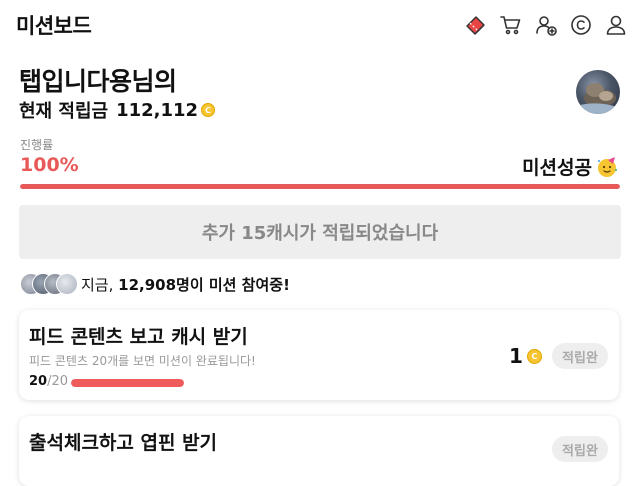 The width and height of the screenshot is (640, 486). I want to click on header-icons, so click(546, 25).